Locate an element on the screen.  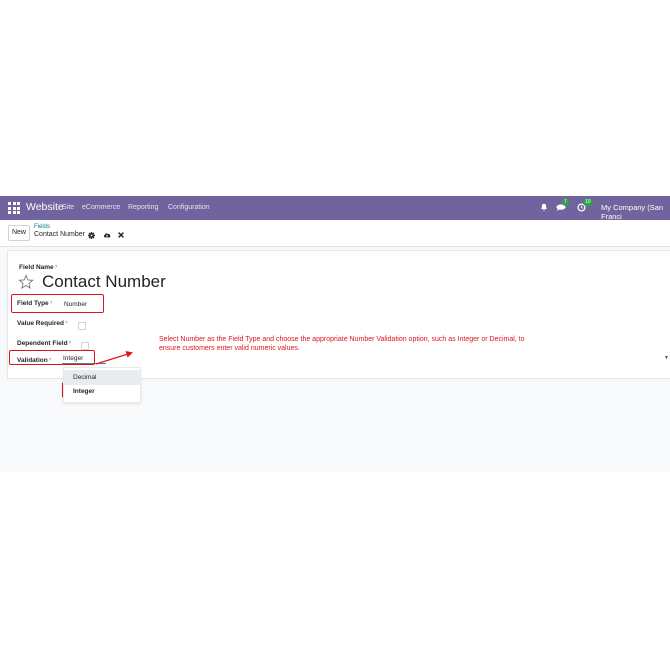
app-name: Website is located at coordinates (45, 207).